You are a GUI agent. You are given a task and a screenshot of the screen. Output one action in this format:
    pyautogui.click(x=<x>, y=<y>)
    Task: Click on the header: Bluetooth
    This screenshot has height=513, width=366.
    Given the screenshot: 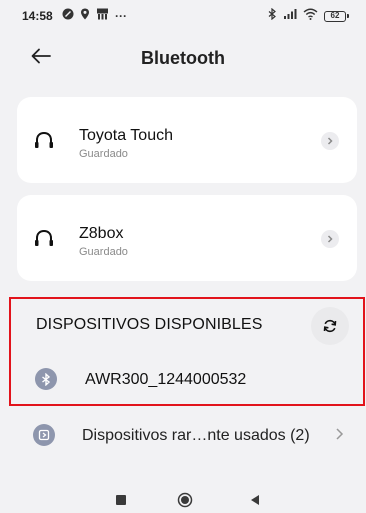 What is the action you would take?
    pyautogui.click(x=183, y=58)
    